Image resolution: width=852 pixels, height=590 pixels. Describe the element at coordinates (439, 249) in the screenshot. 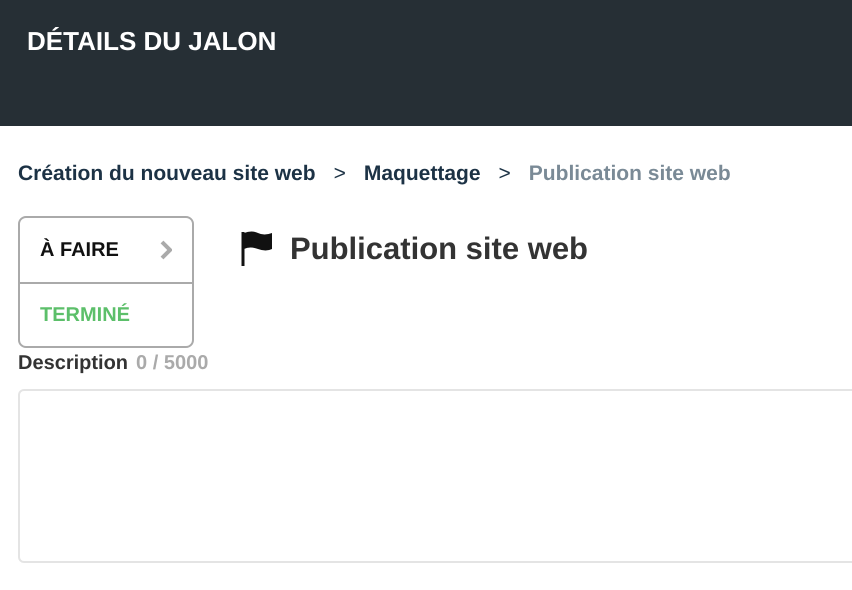

I see `milestone-title: Publication site web` at that location.